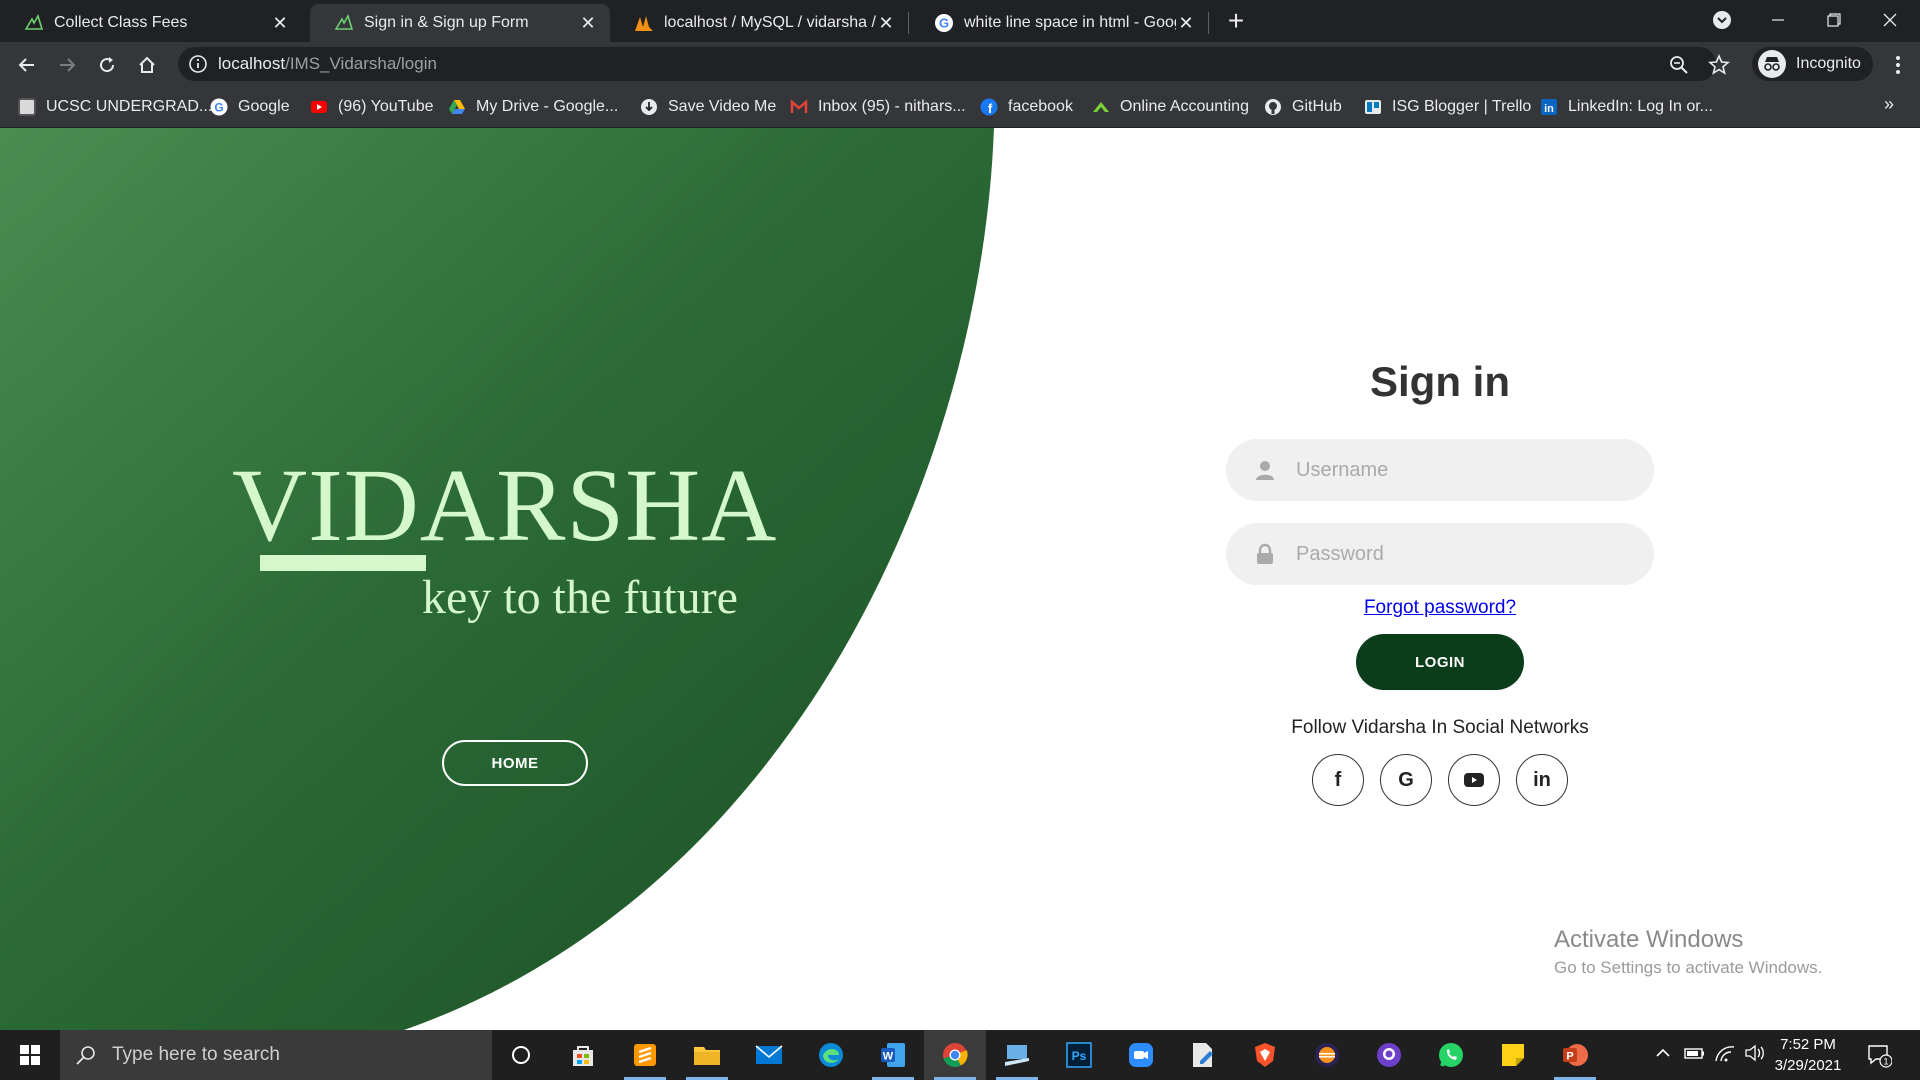 The width and height of the screenshot is (1920, 1080). I want to click on browser-toolbar: localhost/IMS_Vidarsha/login Incognito, so click(960, 64).